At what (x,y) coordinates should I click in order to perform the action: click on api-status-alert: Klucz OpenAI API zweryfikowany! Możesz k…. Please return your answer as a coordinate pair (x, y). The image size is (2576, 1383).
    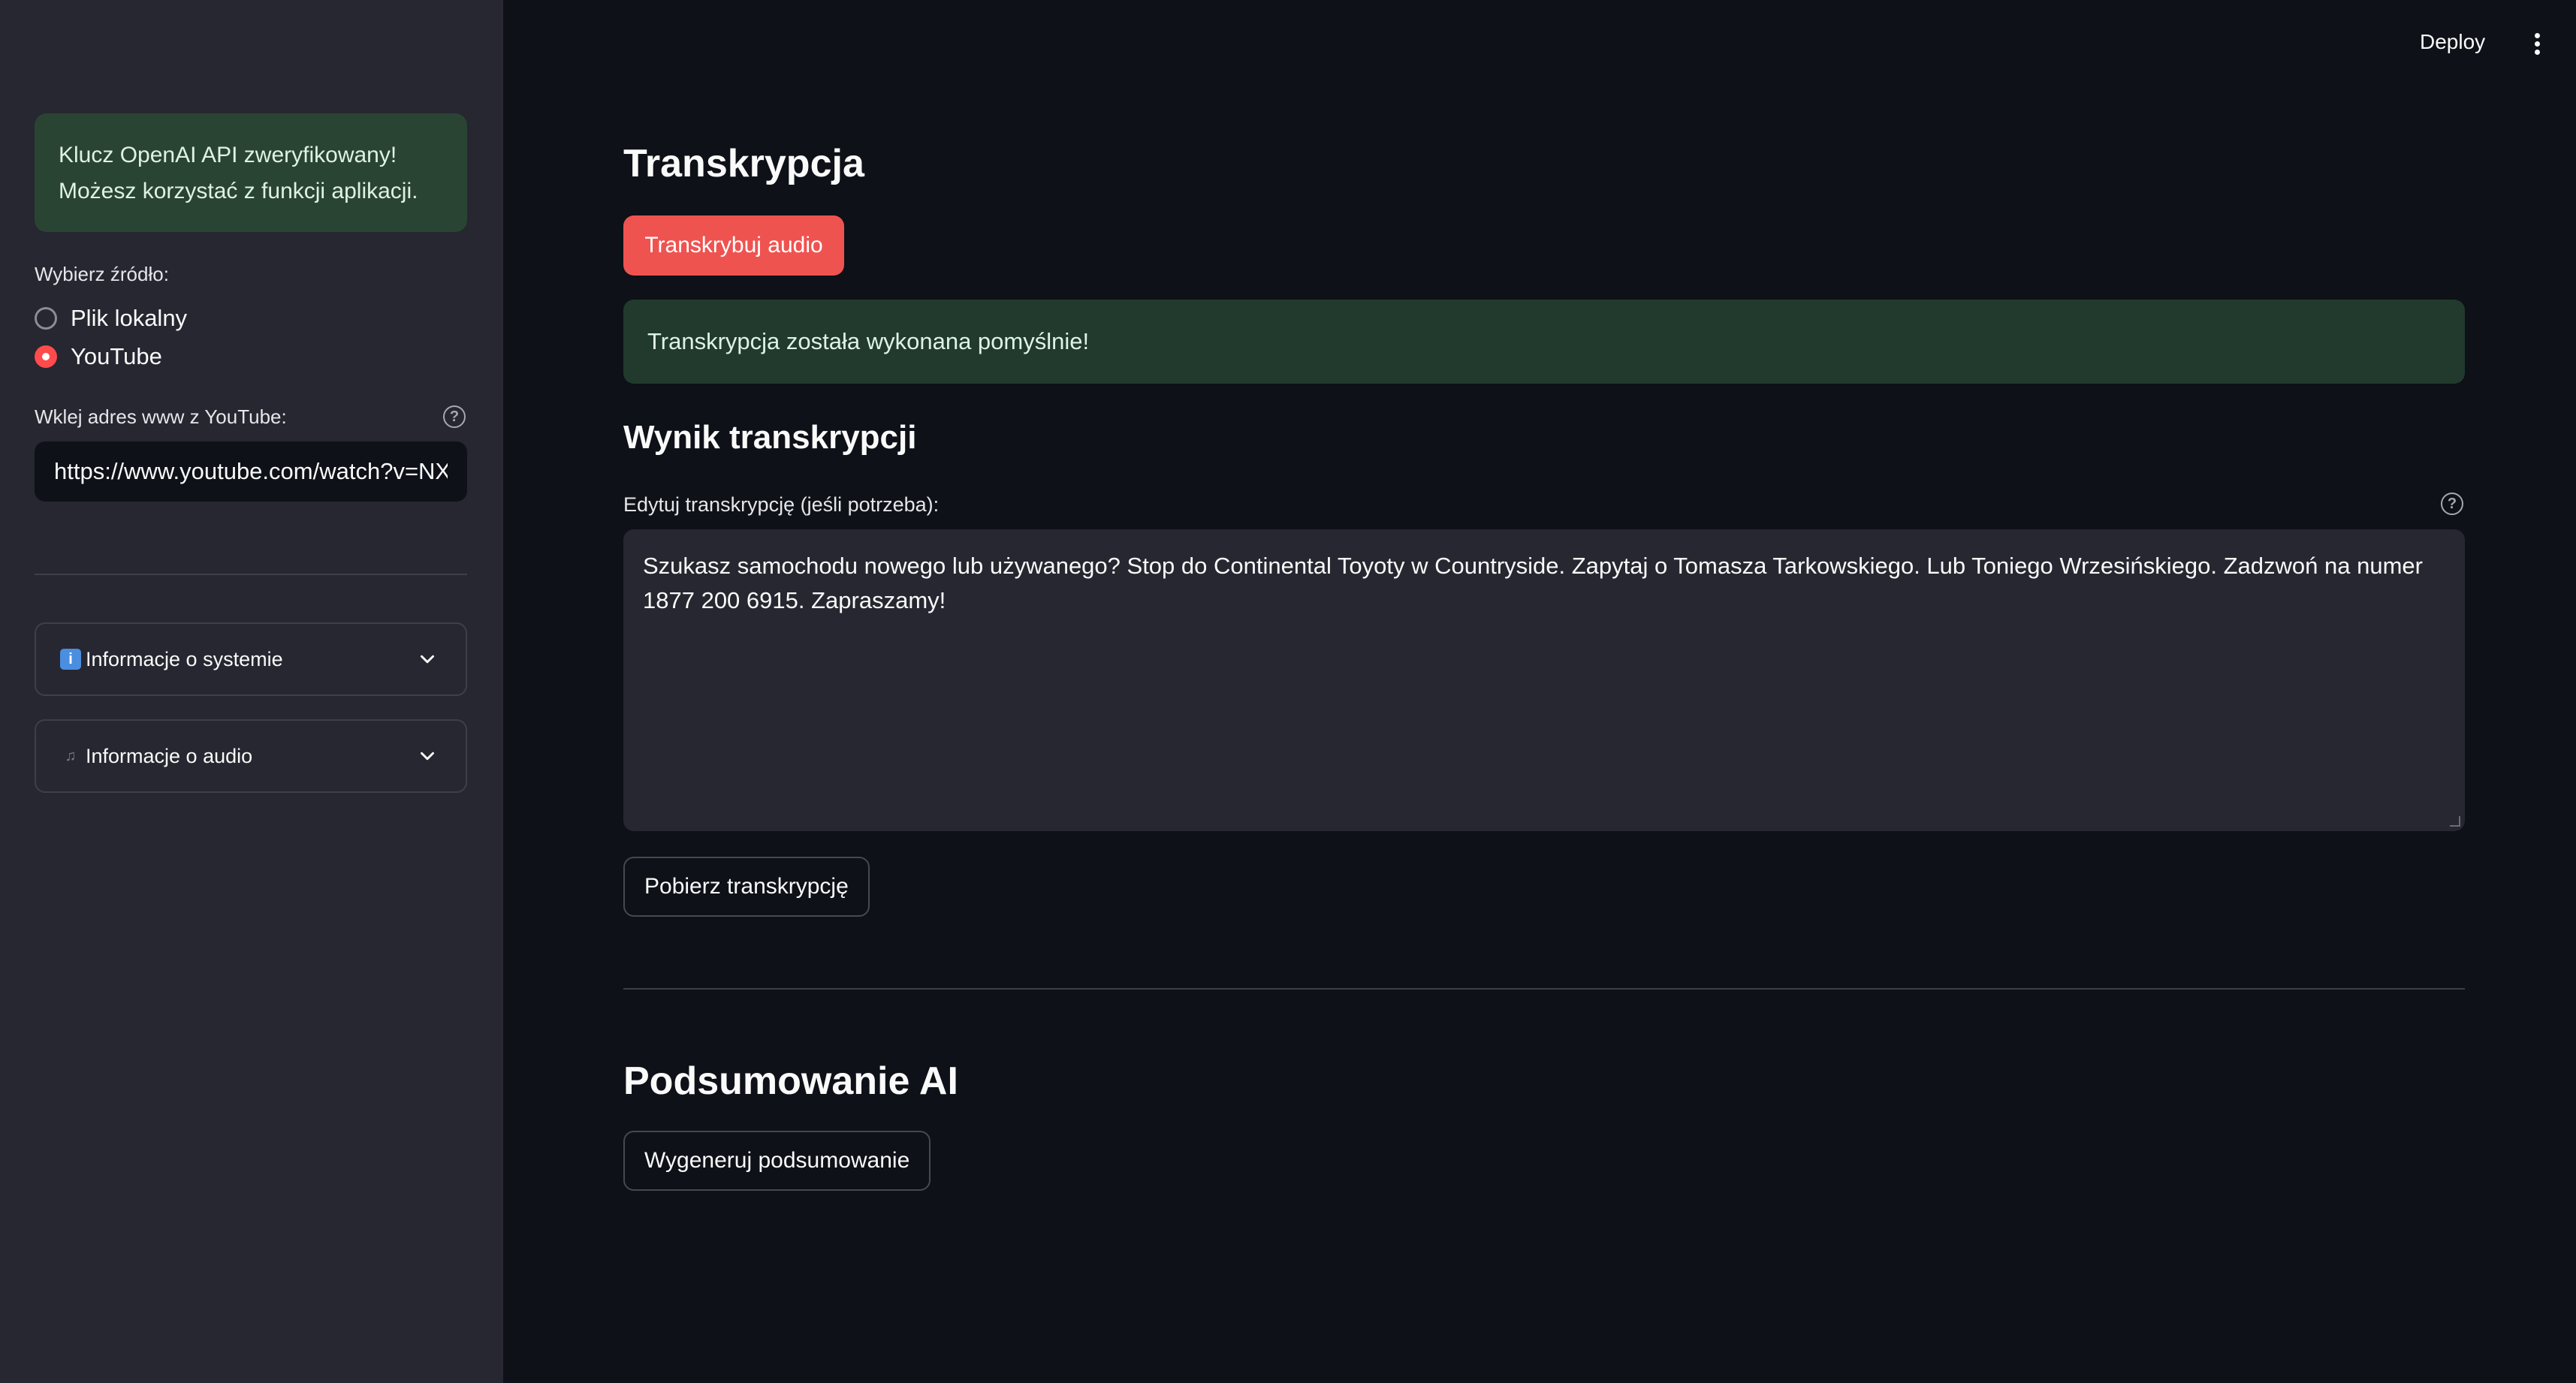
    Looking at the image, I should click on (251, 173).